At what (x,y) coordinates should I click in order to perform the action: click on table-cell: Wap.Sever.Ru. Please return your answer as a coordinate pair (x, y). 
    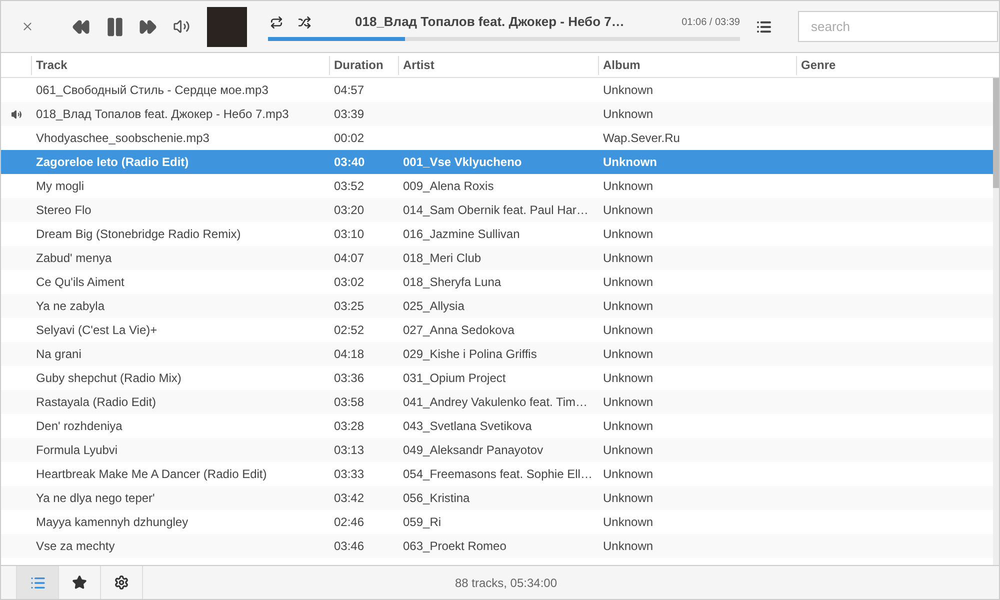
    Looking at the image, I should click on (641, 138).